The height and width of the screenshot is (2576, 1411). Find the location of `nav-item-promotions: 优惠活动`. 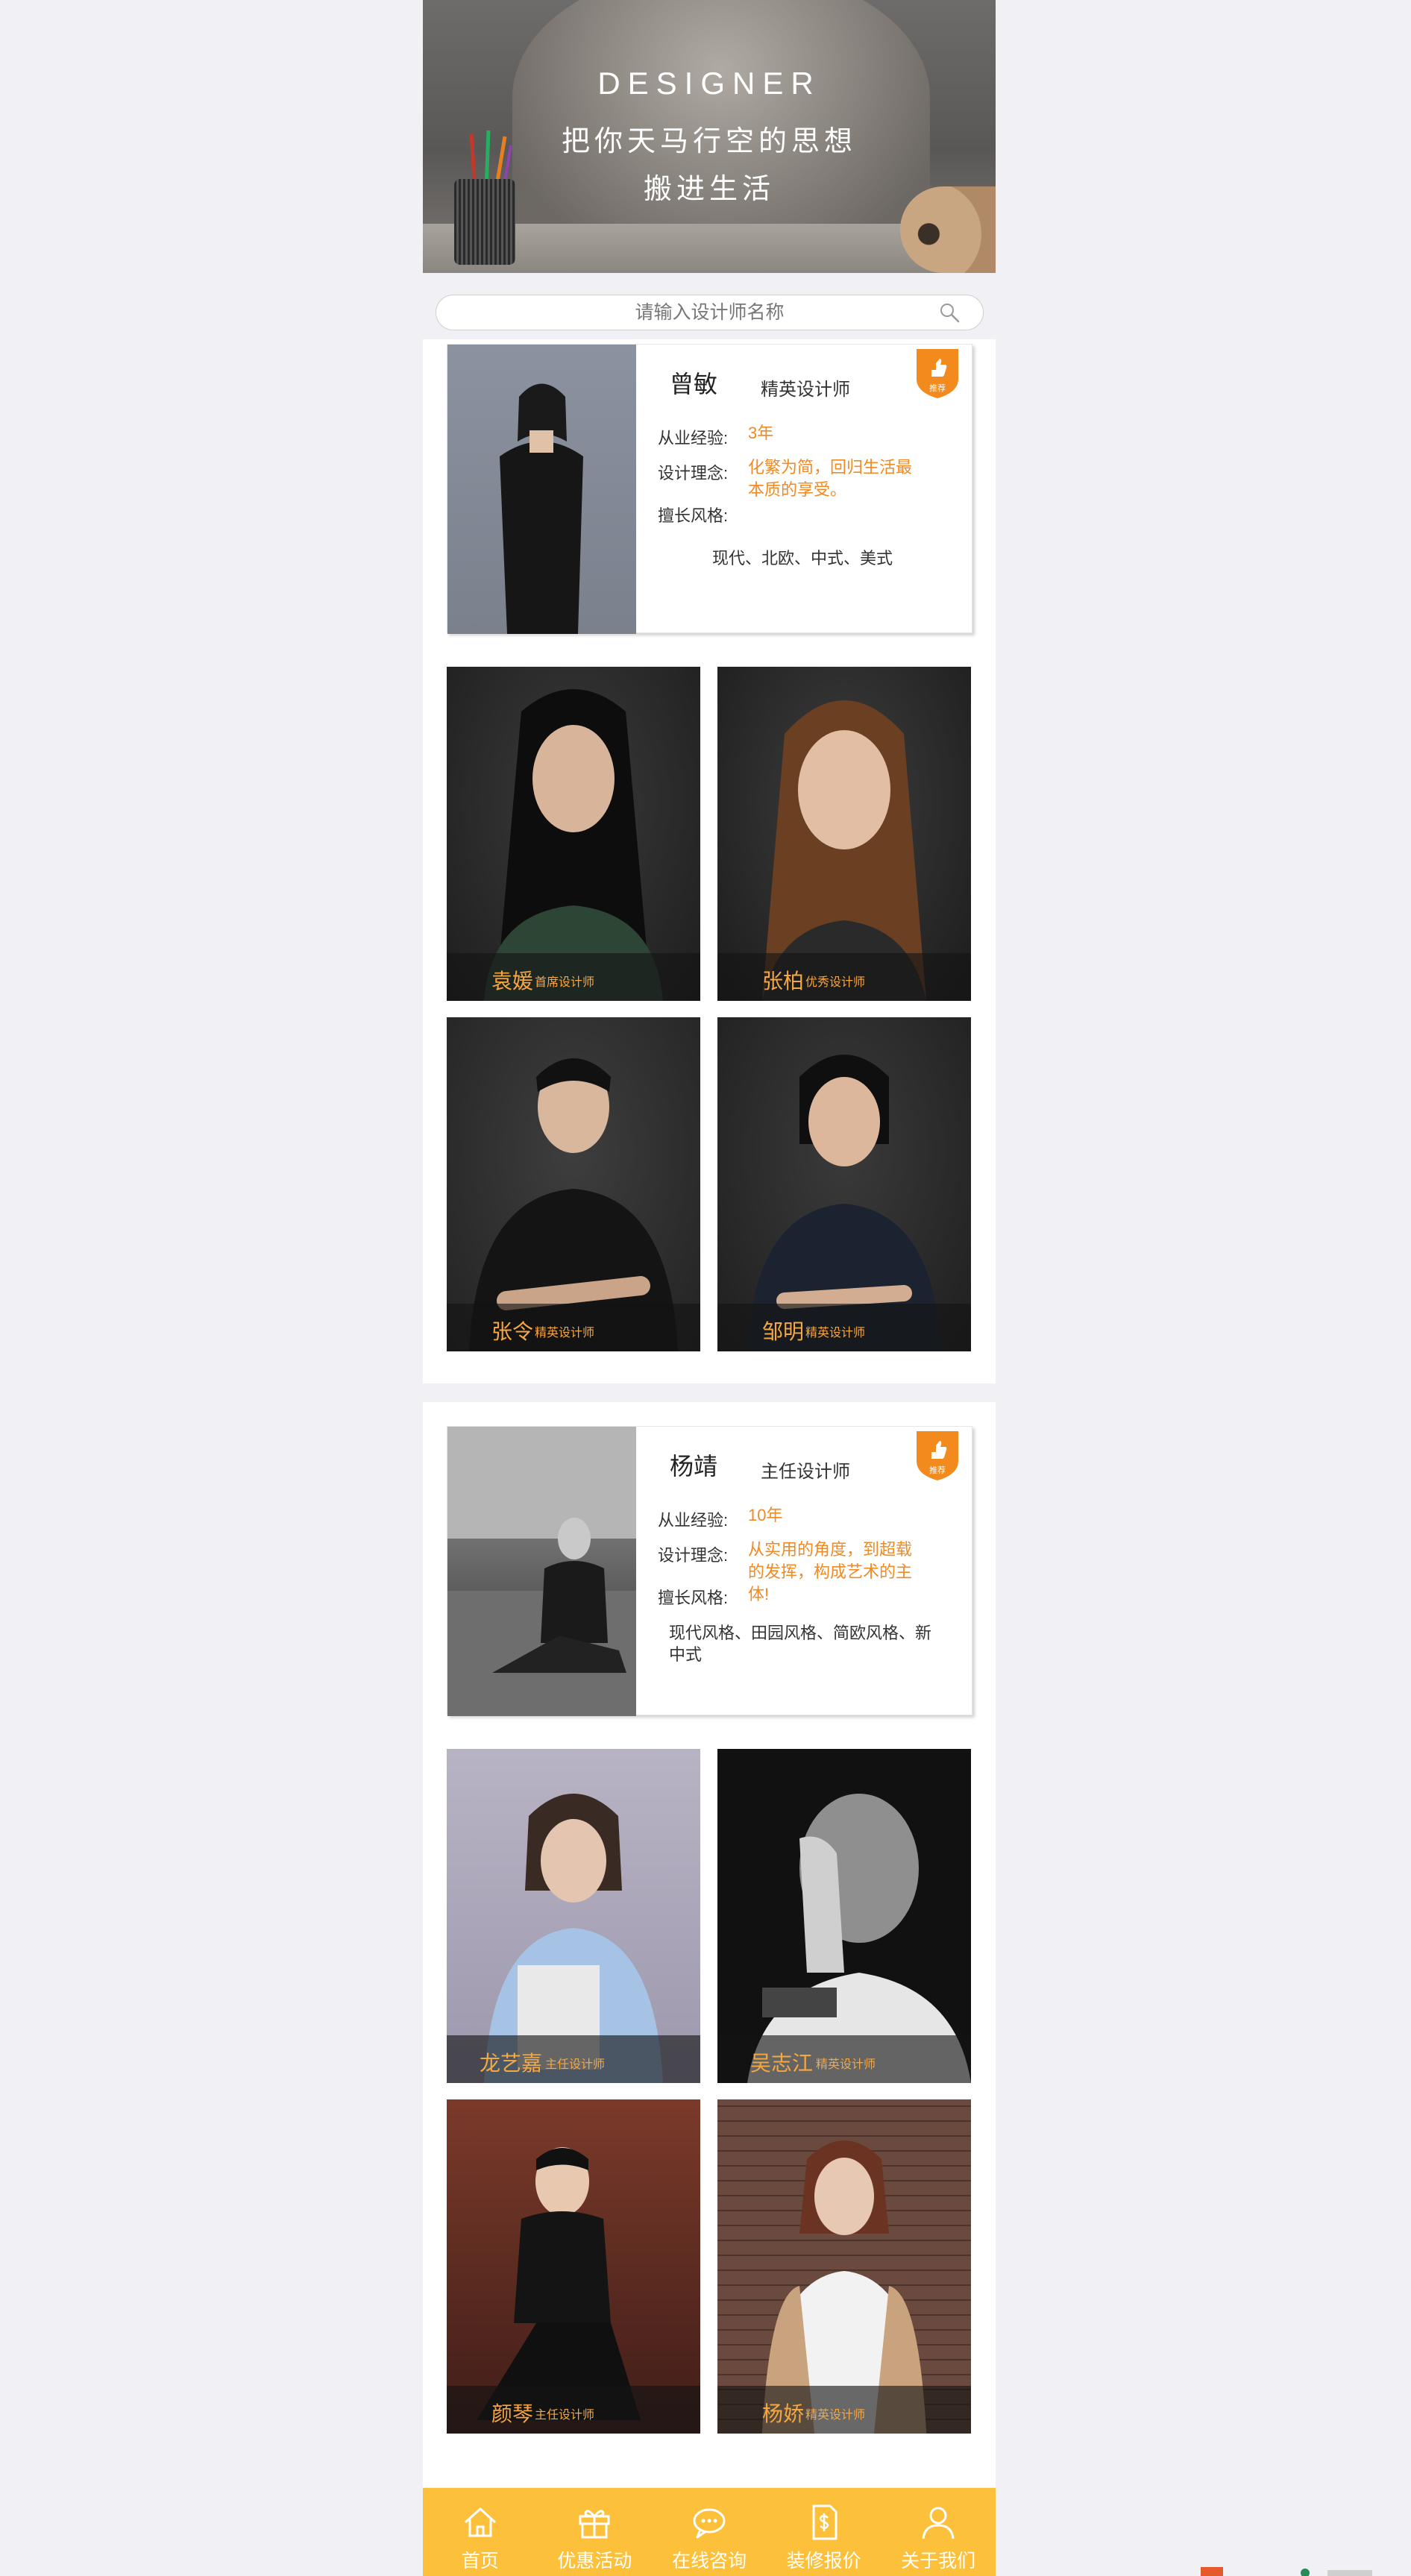

nav-item-promotions: 优惠活动 is located at coordinates (595, 2532).